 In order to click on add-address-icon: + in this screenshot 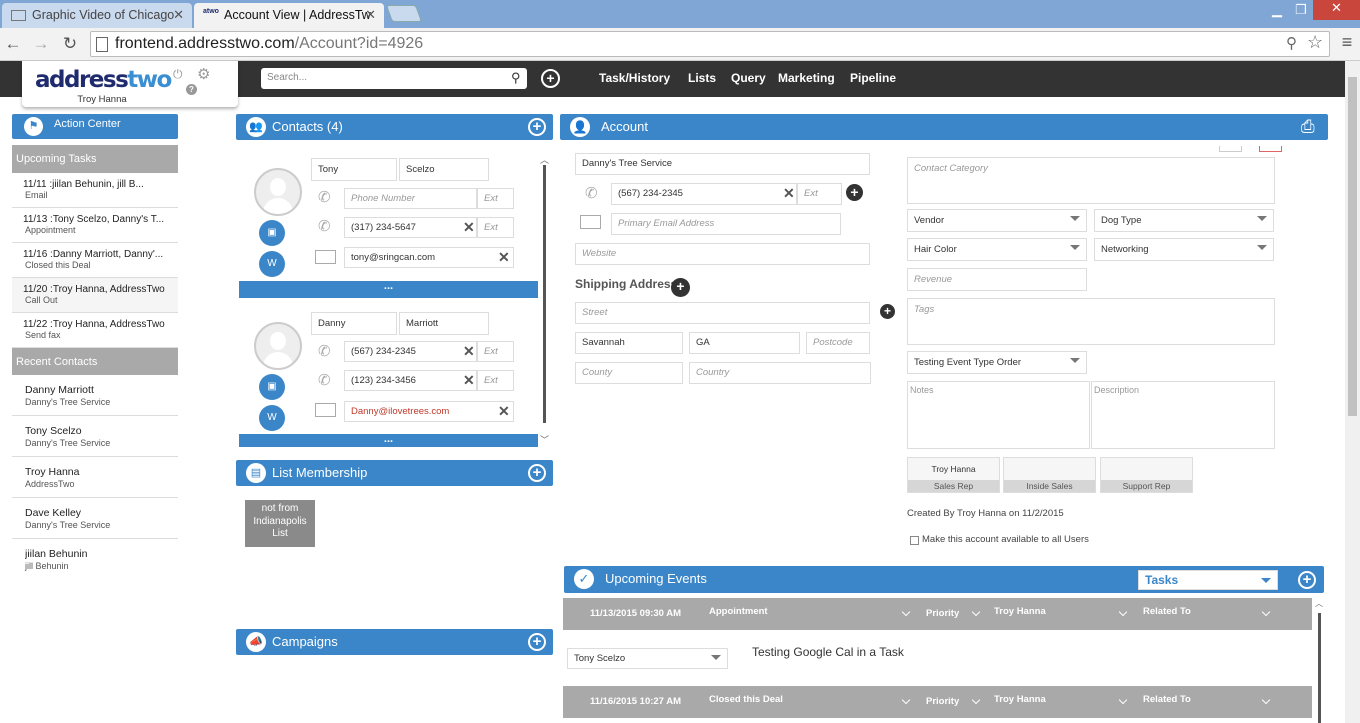, I will do `click(680, 287)`.